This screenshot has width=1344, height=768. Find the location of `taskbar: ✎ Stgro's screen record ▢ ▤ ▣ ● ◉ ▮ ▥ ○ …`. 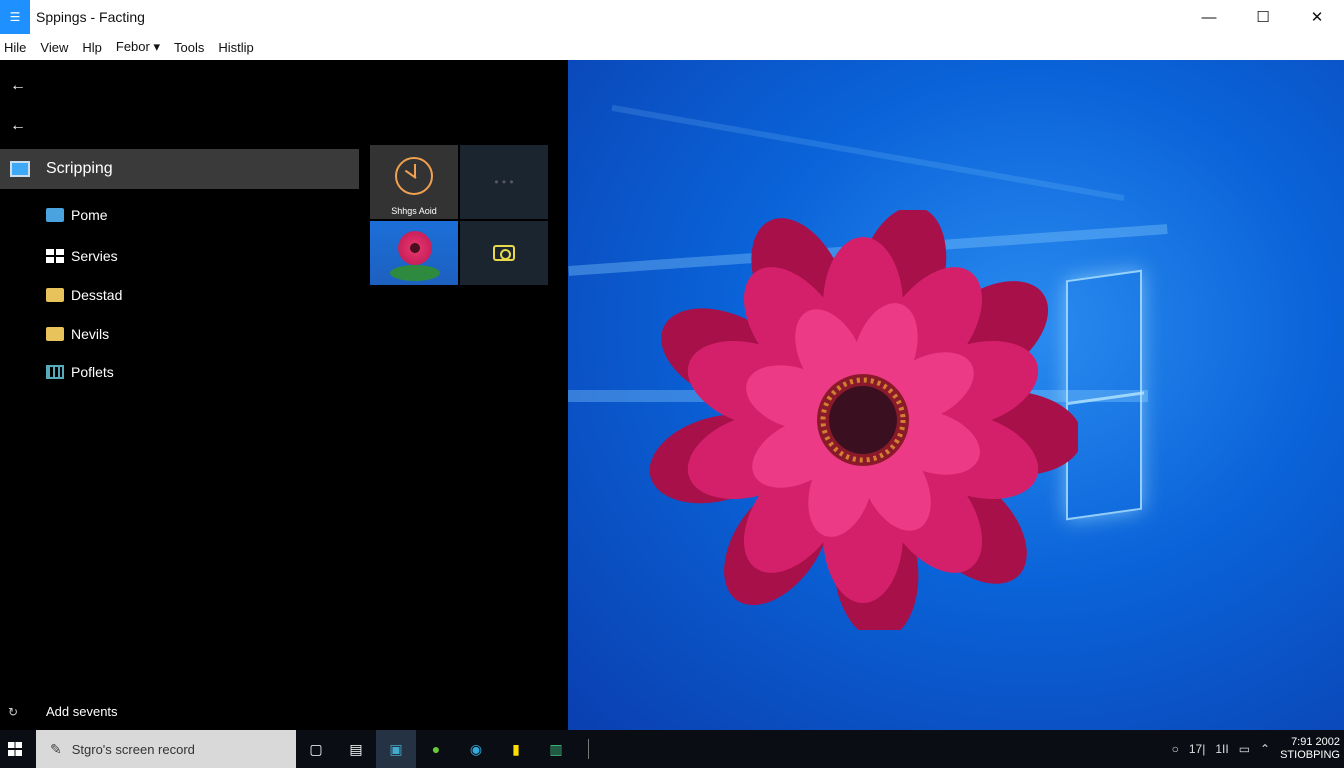

taskbar: ✎ Stgro's screen record ▢ ▤ ▣ ● ◉ ▮ ▥ ○ … is located at coordinates (672, 749).